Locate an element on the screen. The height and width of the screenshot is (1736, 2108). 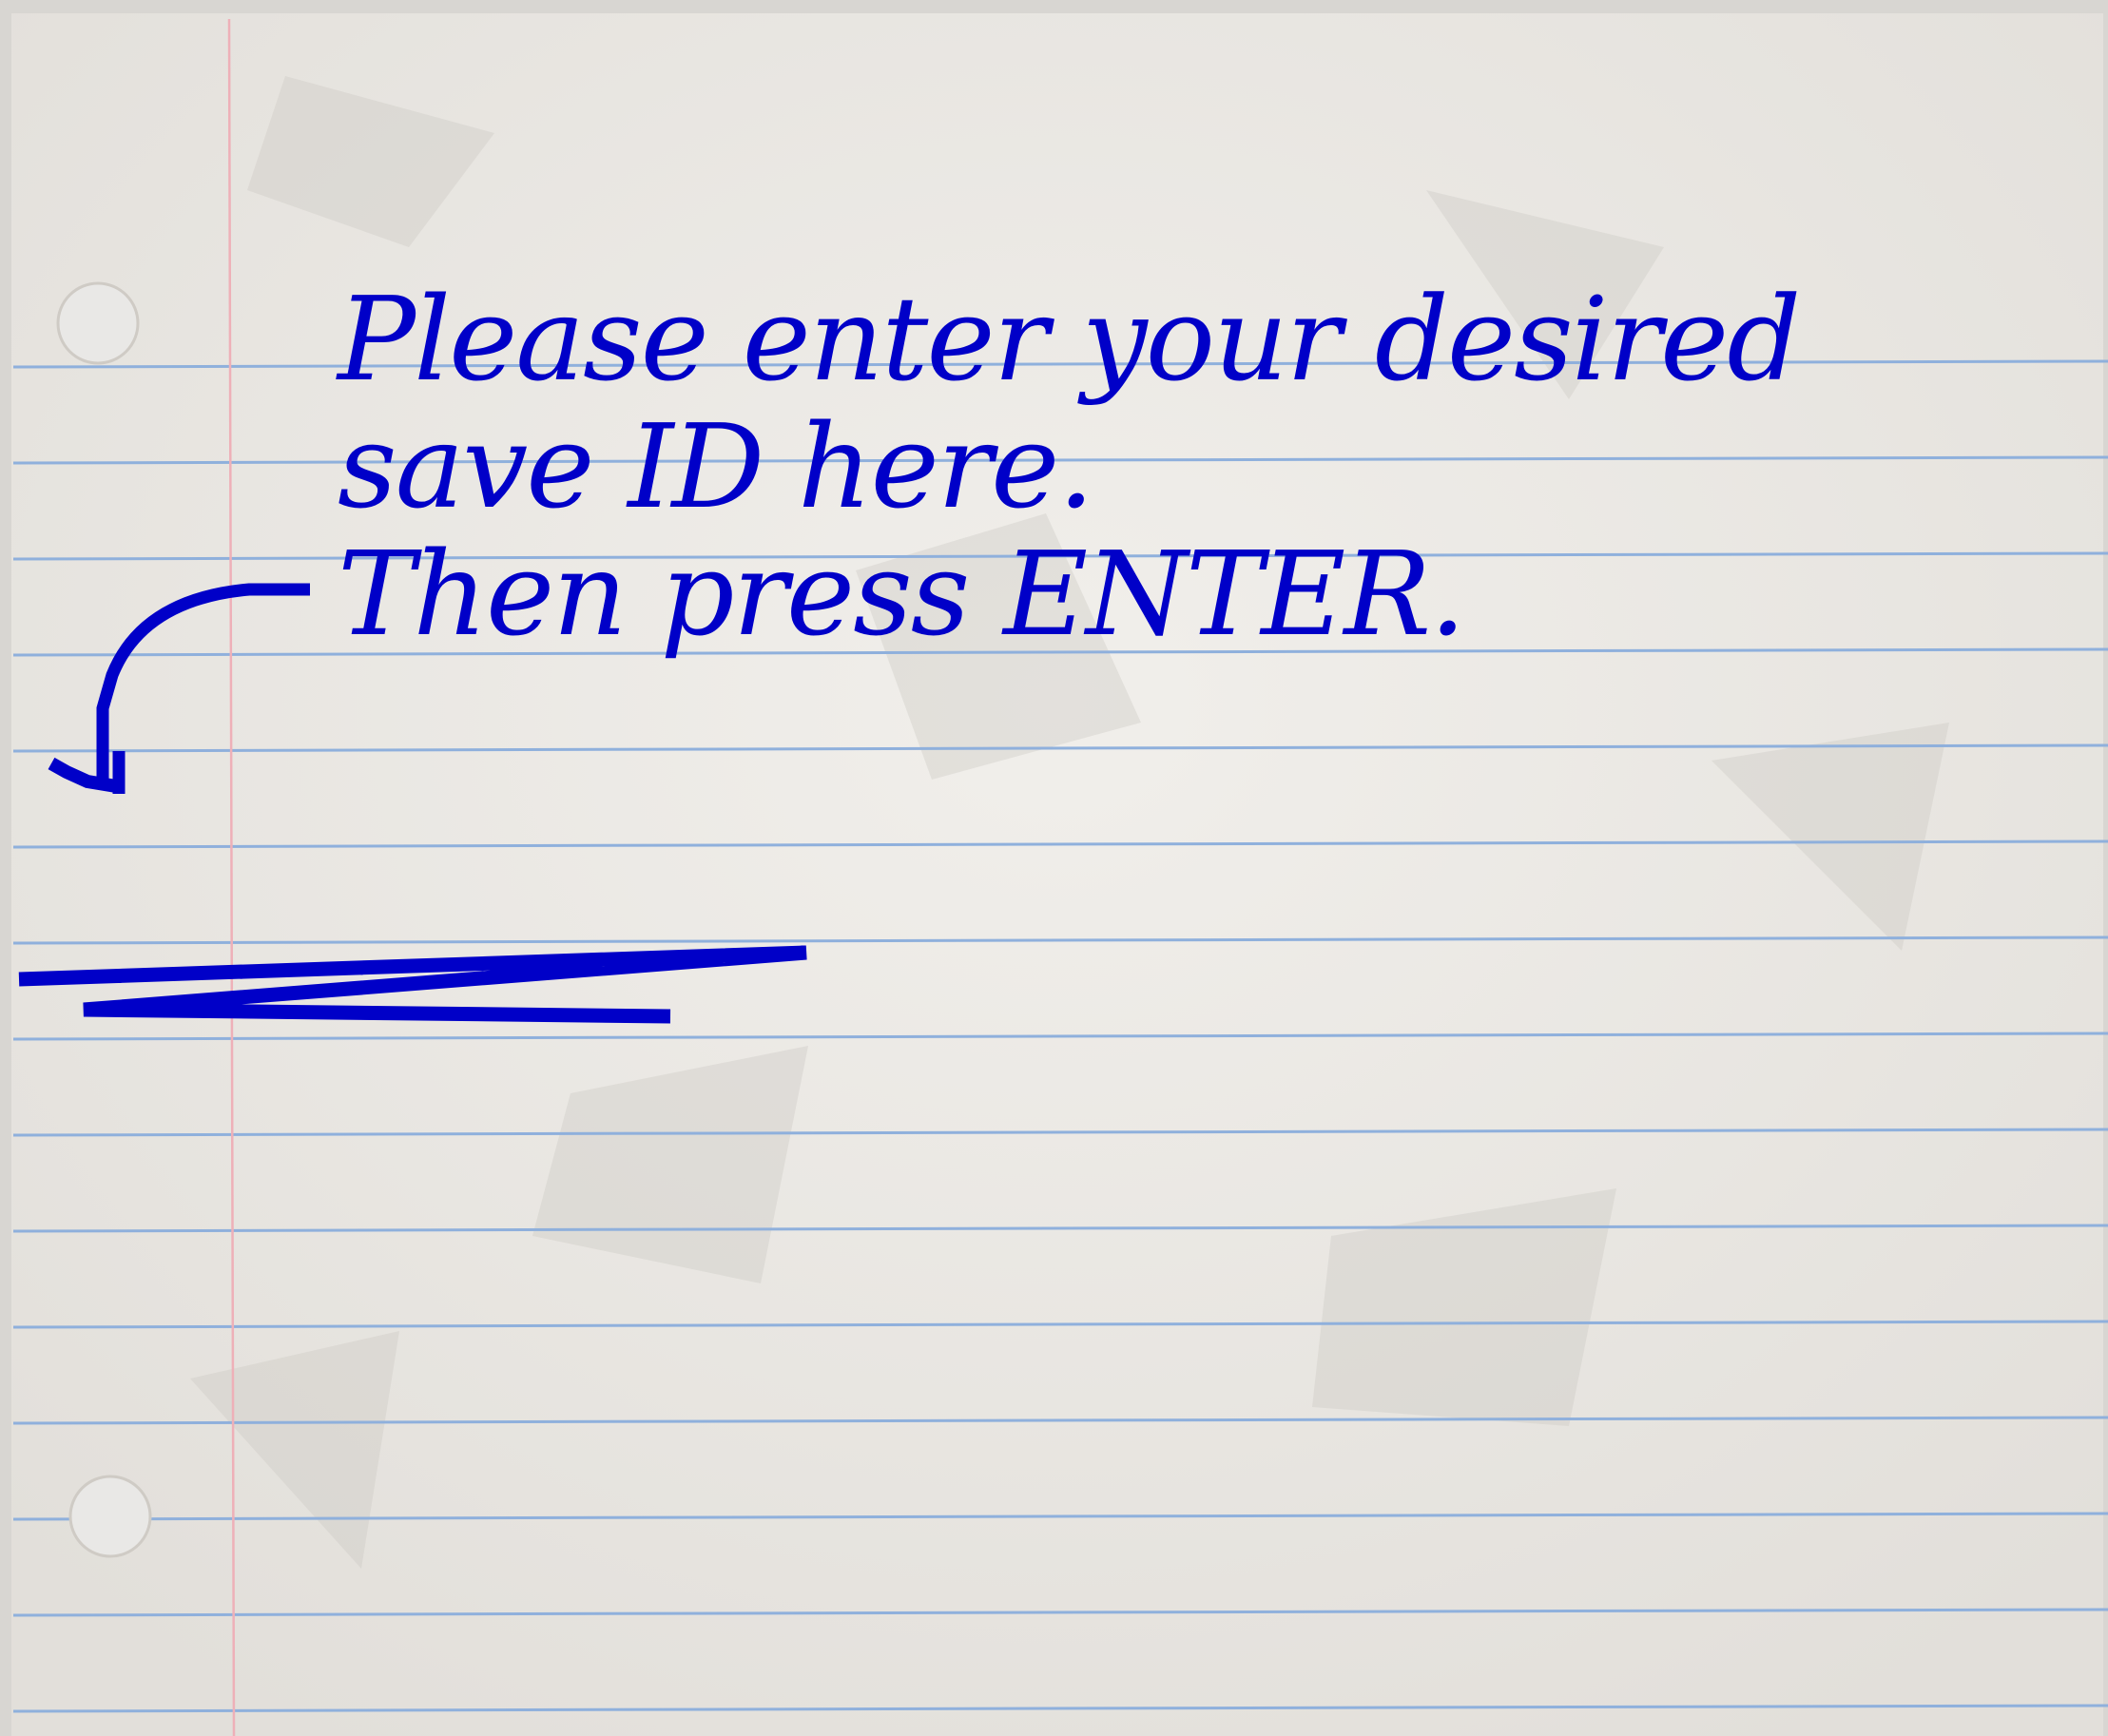
instruction-line-2: save ID here. is located at coordinates (716, 467).